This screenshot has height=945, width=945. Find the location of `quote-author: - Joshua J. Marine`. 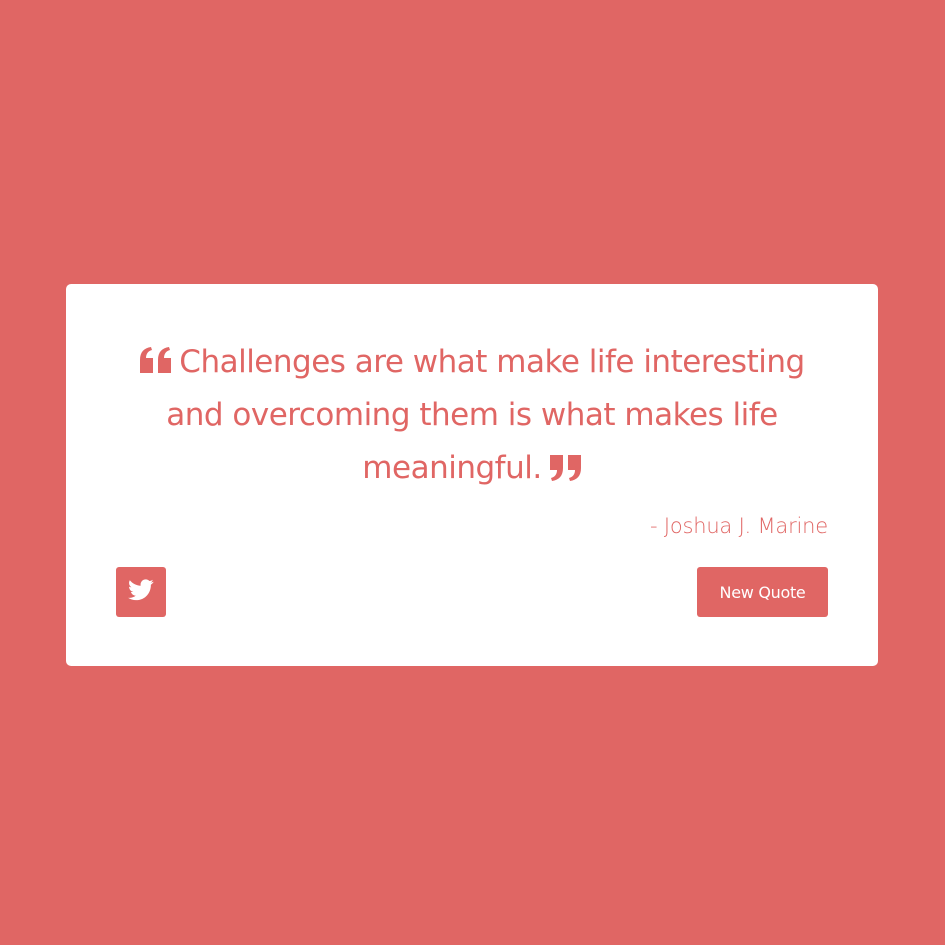

quote-author: - Joshua J. Marine is located at coordinates (738, 526).